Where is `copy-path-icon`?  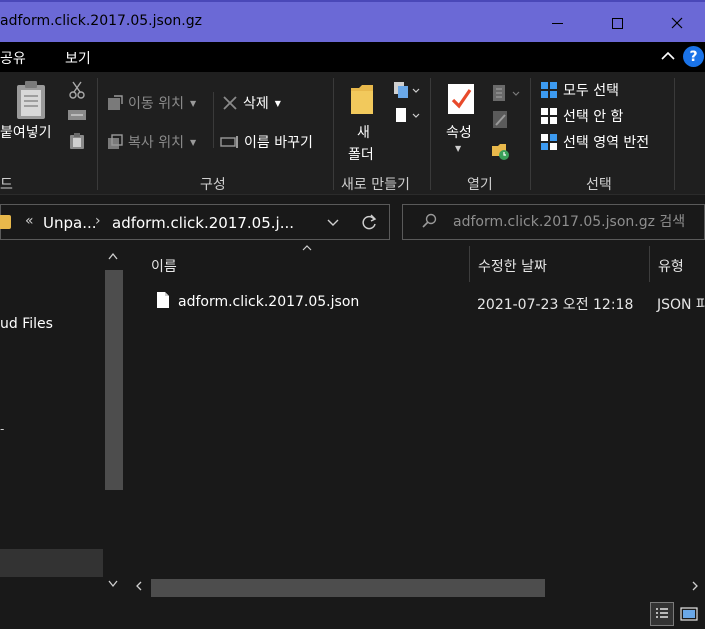
copy-path-icon is located at coordinates (77, 115).